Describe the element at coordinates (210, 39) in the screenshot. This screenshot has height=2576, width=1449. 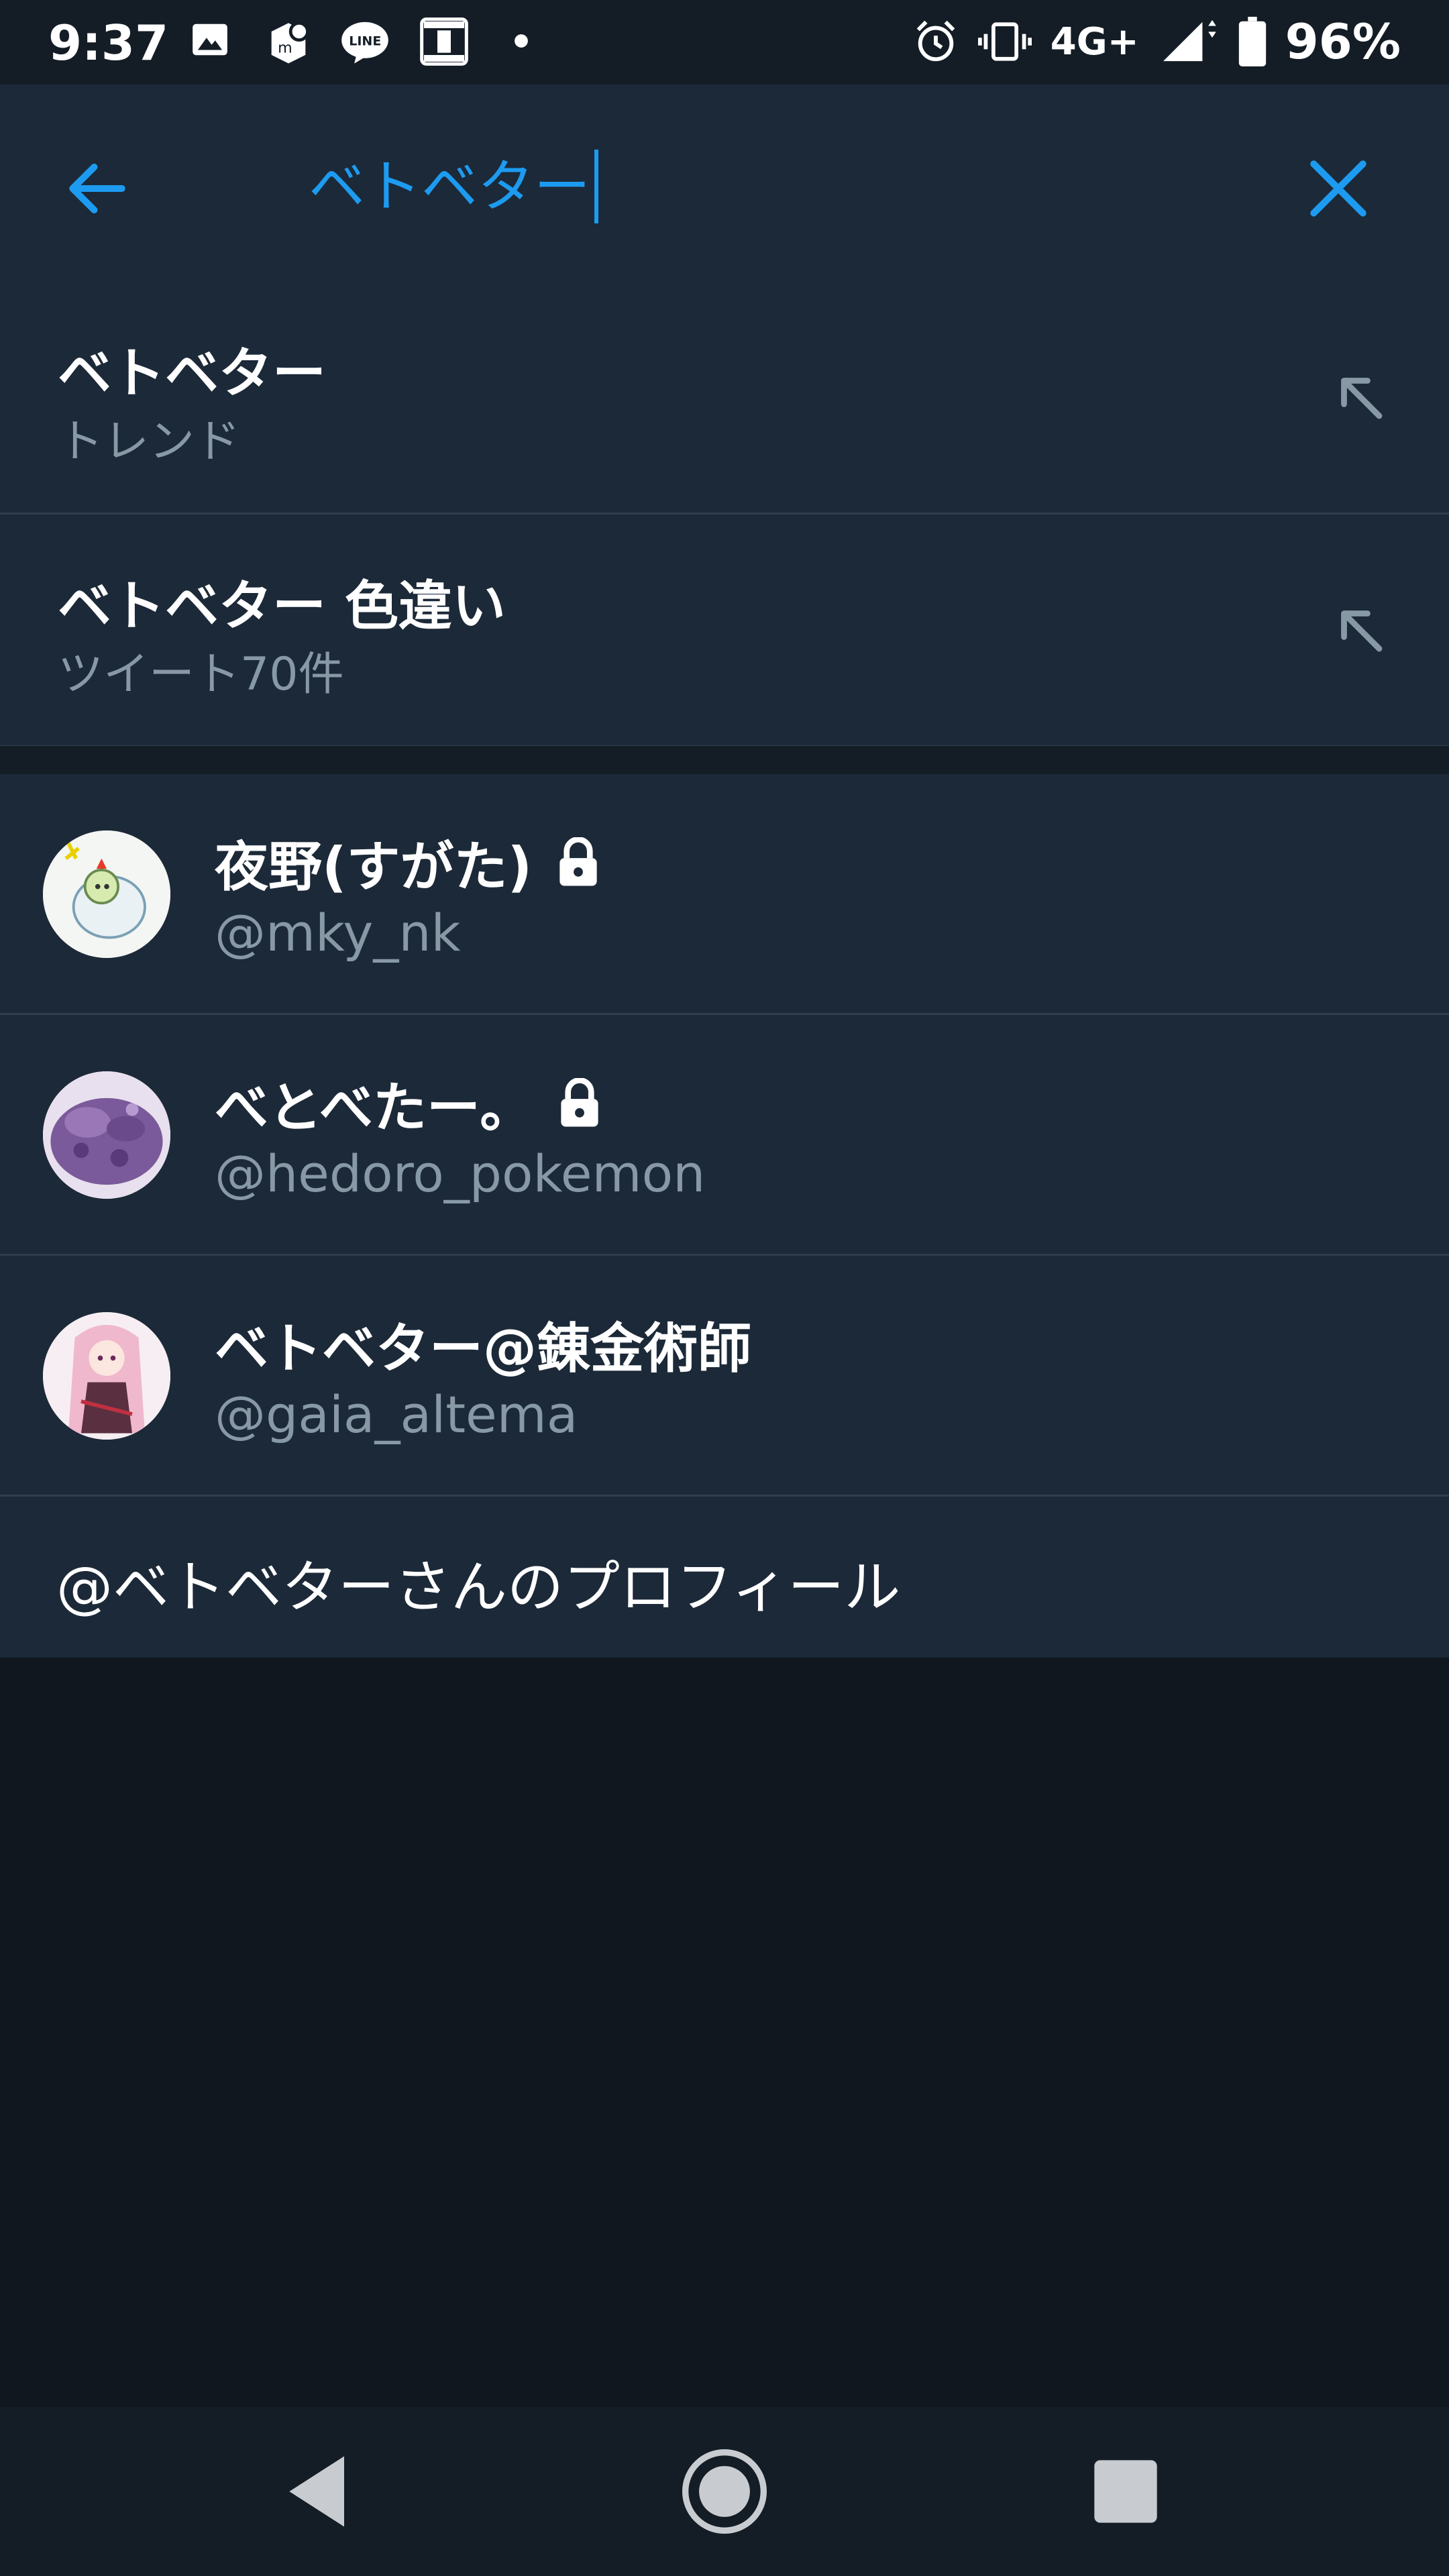
I see `image-icon` at that location.